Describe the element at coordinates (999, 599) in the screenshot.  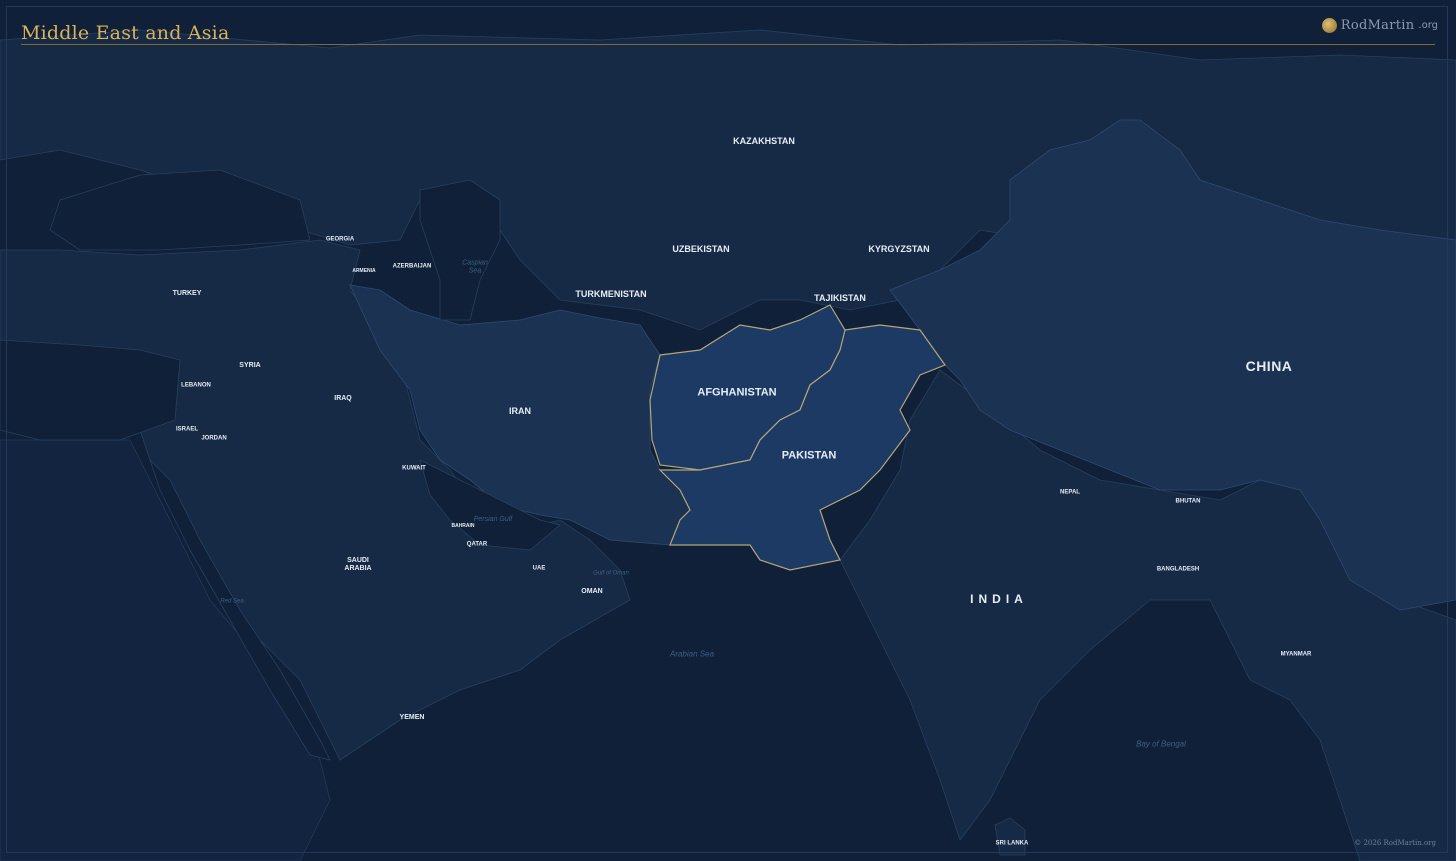
I see `label-india: INDIA` at that location.